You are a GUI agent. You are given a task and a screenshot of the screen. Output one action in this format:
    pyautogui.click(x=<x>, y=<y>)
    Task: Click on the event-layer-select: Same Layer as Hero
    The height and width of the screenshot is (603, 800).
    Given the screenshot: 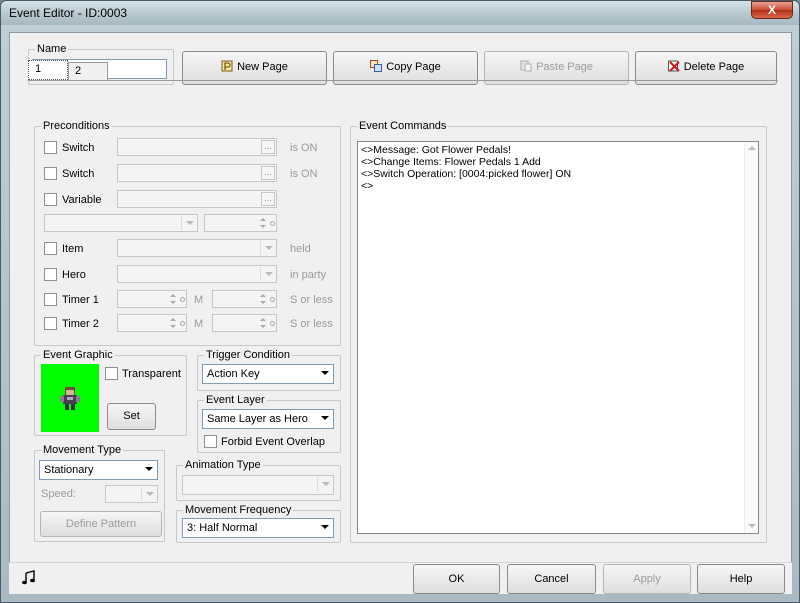 What is the action you would take?
    pyautogui.click(x=268, y=419)
    